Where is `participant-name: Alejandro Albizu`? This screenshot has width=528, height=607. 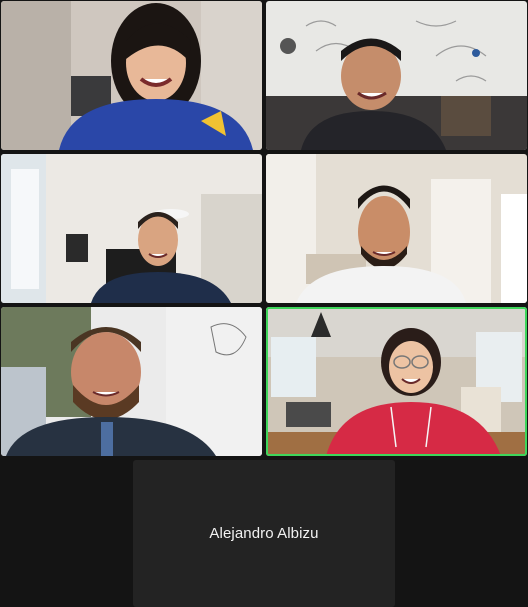 participant-name: Alejandro Albizu is located at coordinates (264, 533).